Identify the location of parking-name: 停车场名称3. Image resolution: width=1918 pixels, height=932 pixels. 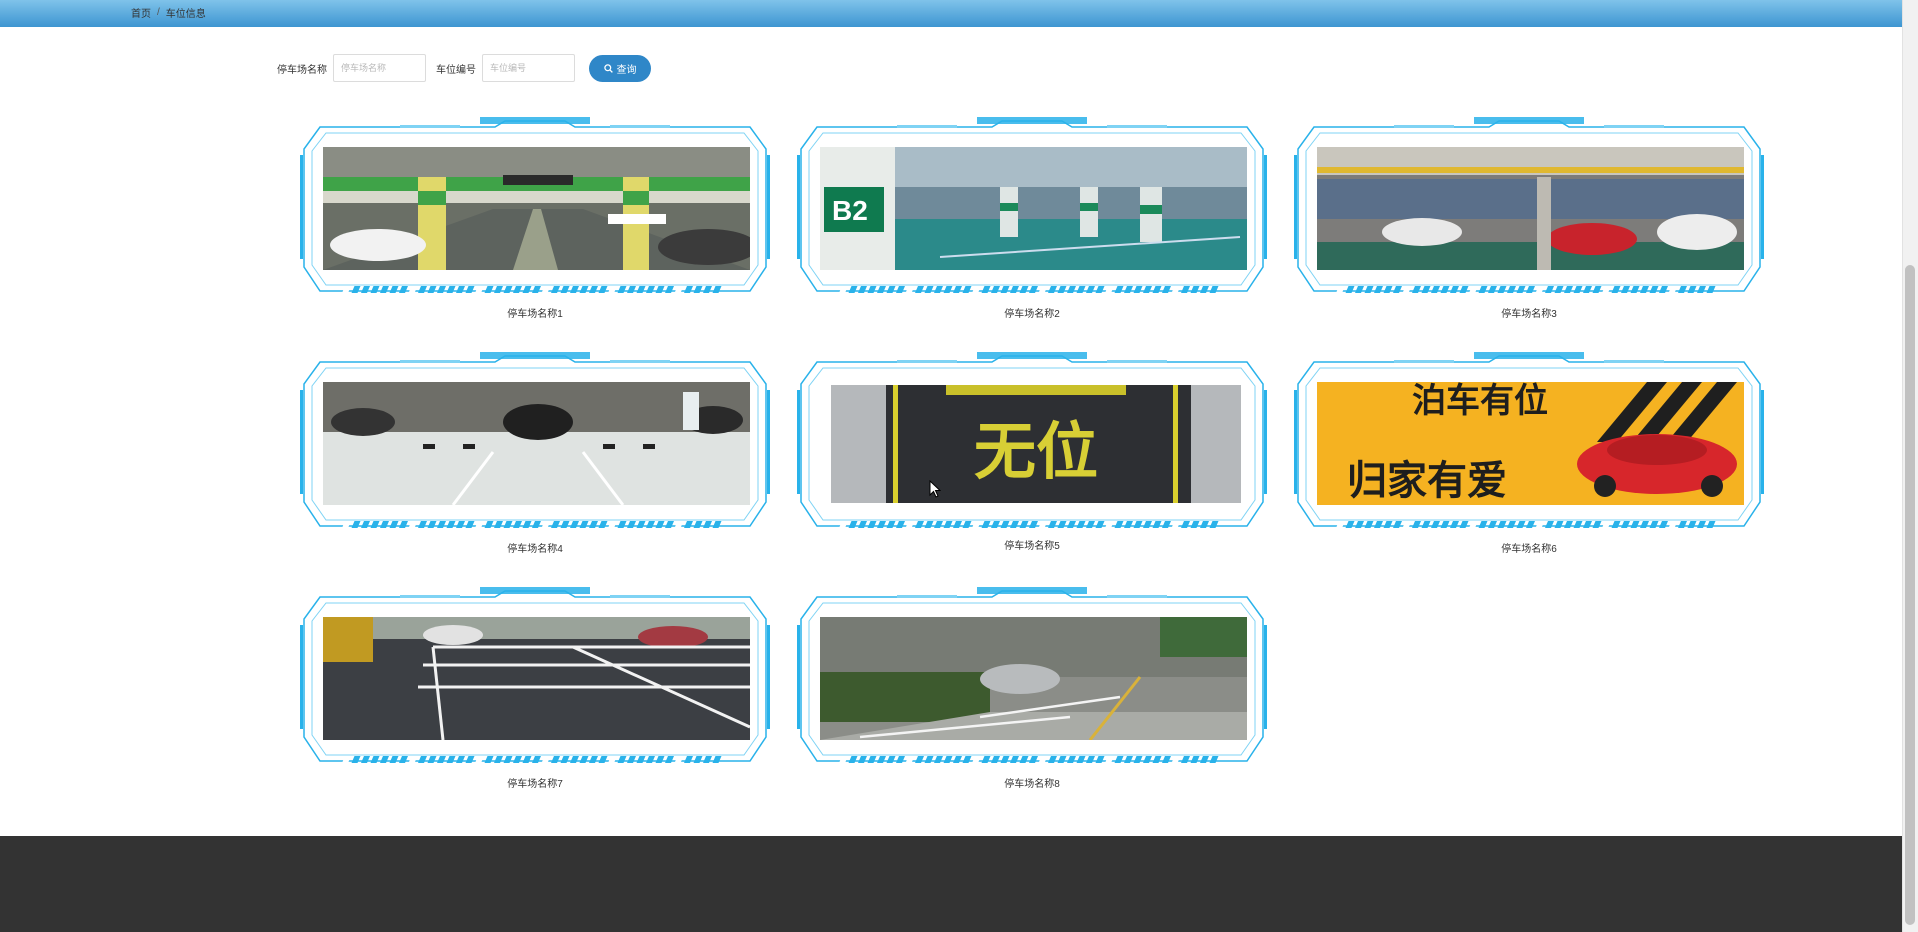
(1529, 314).